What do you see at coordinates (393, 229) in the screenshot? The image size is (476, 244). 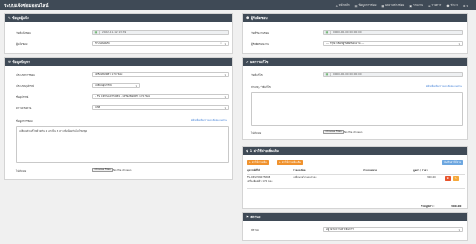 I see `status-select: อยู่ในระหว่างดำเนินการ ▾` at bounding box center [393, 229].